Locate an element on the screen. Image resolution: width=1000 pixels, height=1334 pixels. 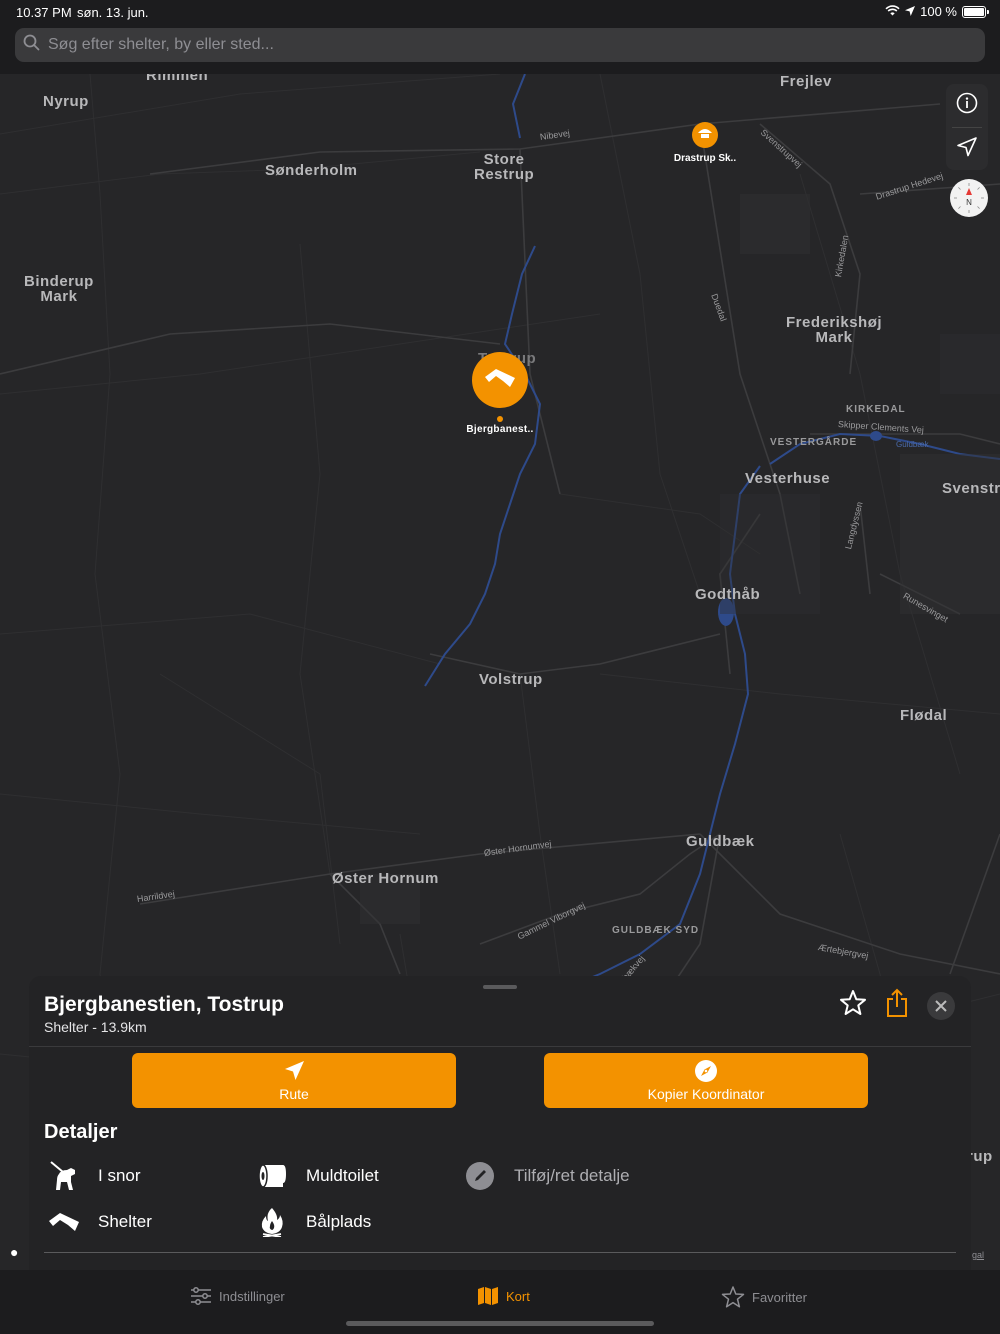
compass-button: N is located at coordinates (969, 198).